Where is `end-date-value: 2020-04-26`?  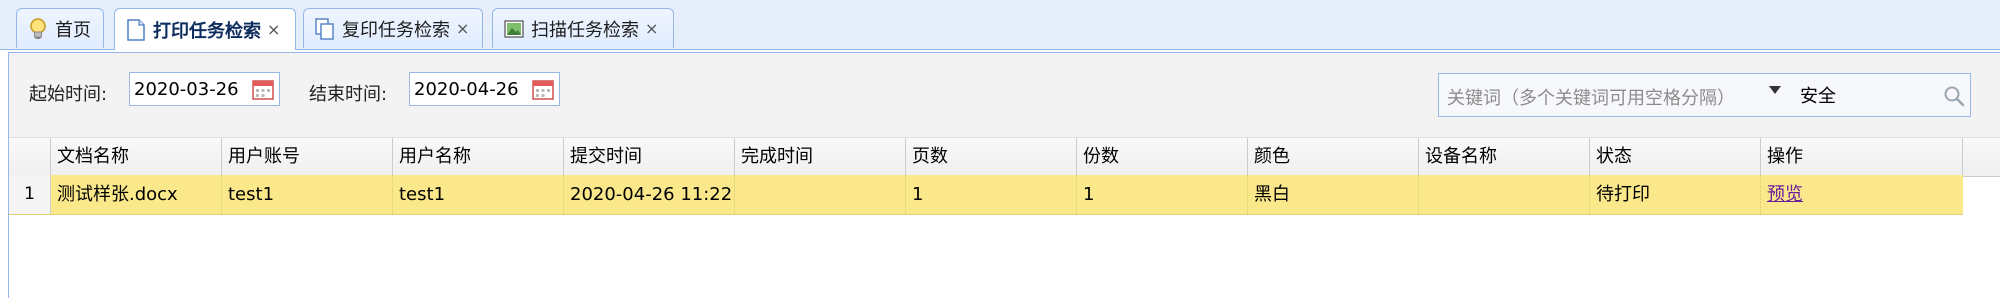 end-date-value: 2020-04-26 is located at coordinates (466, 89).